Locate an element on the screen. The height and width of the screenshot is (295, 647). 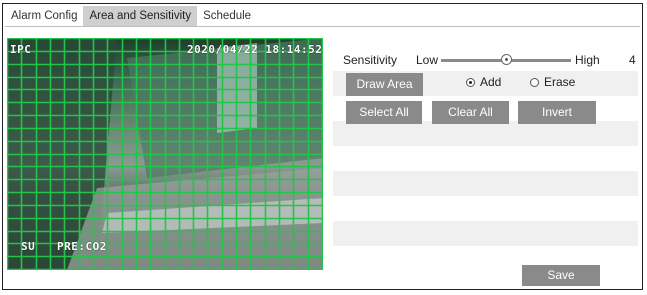
erase-radio: Erase is located at coordinates (552, 82).